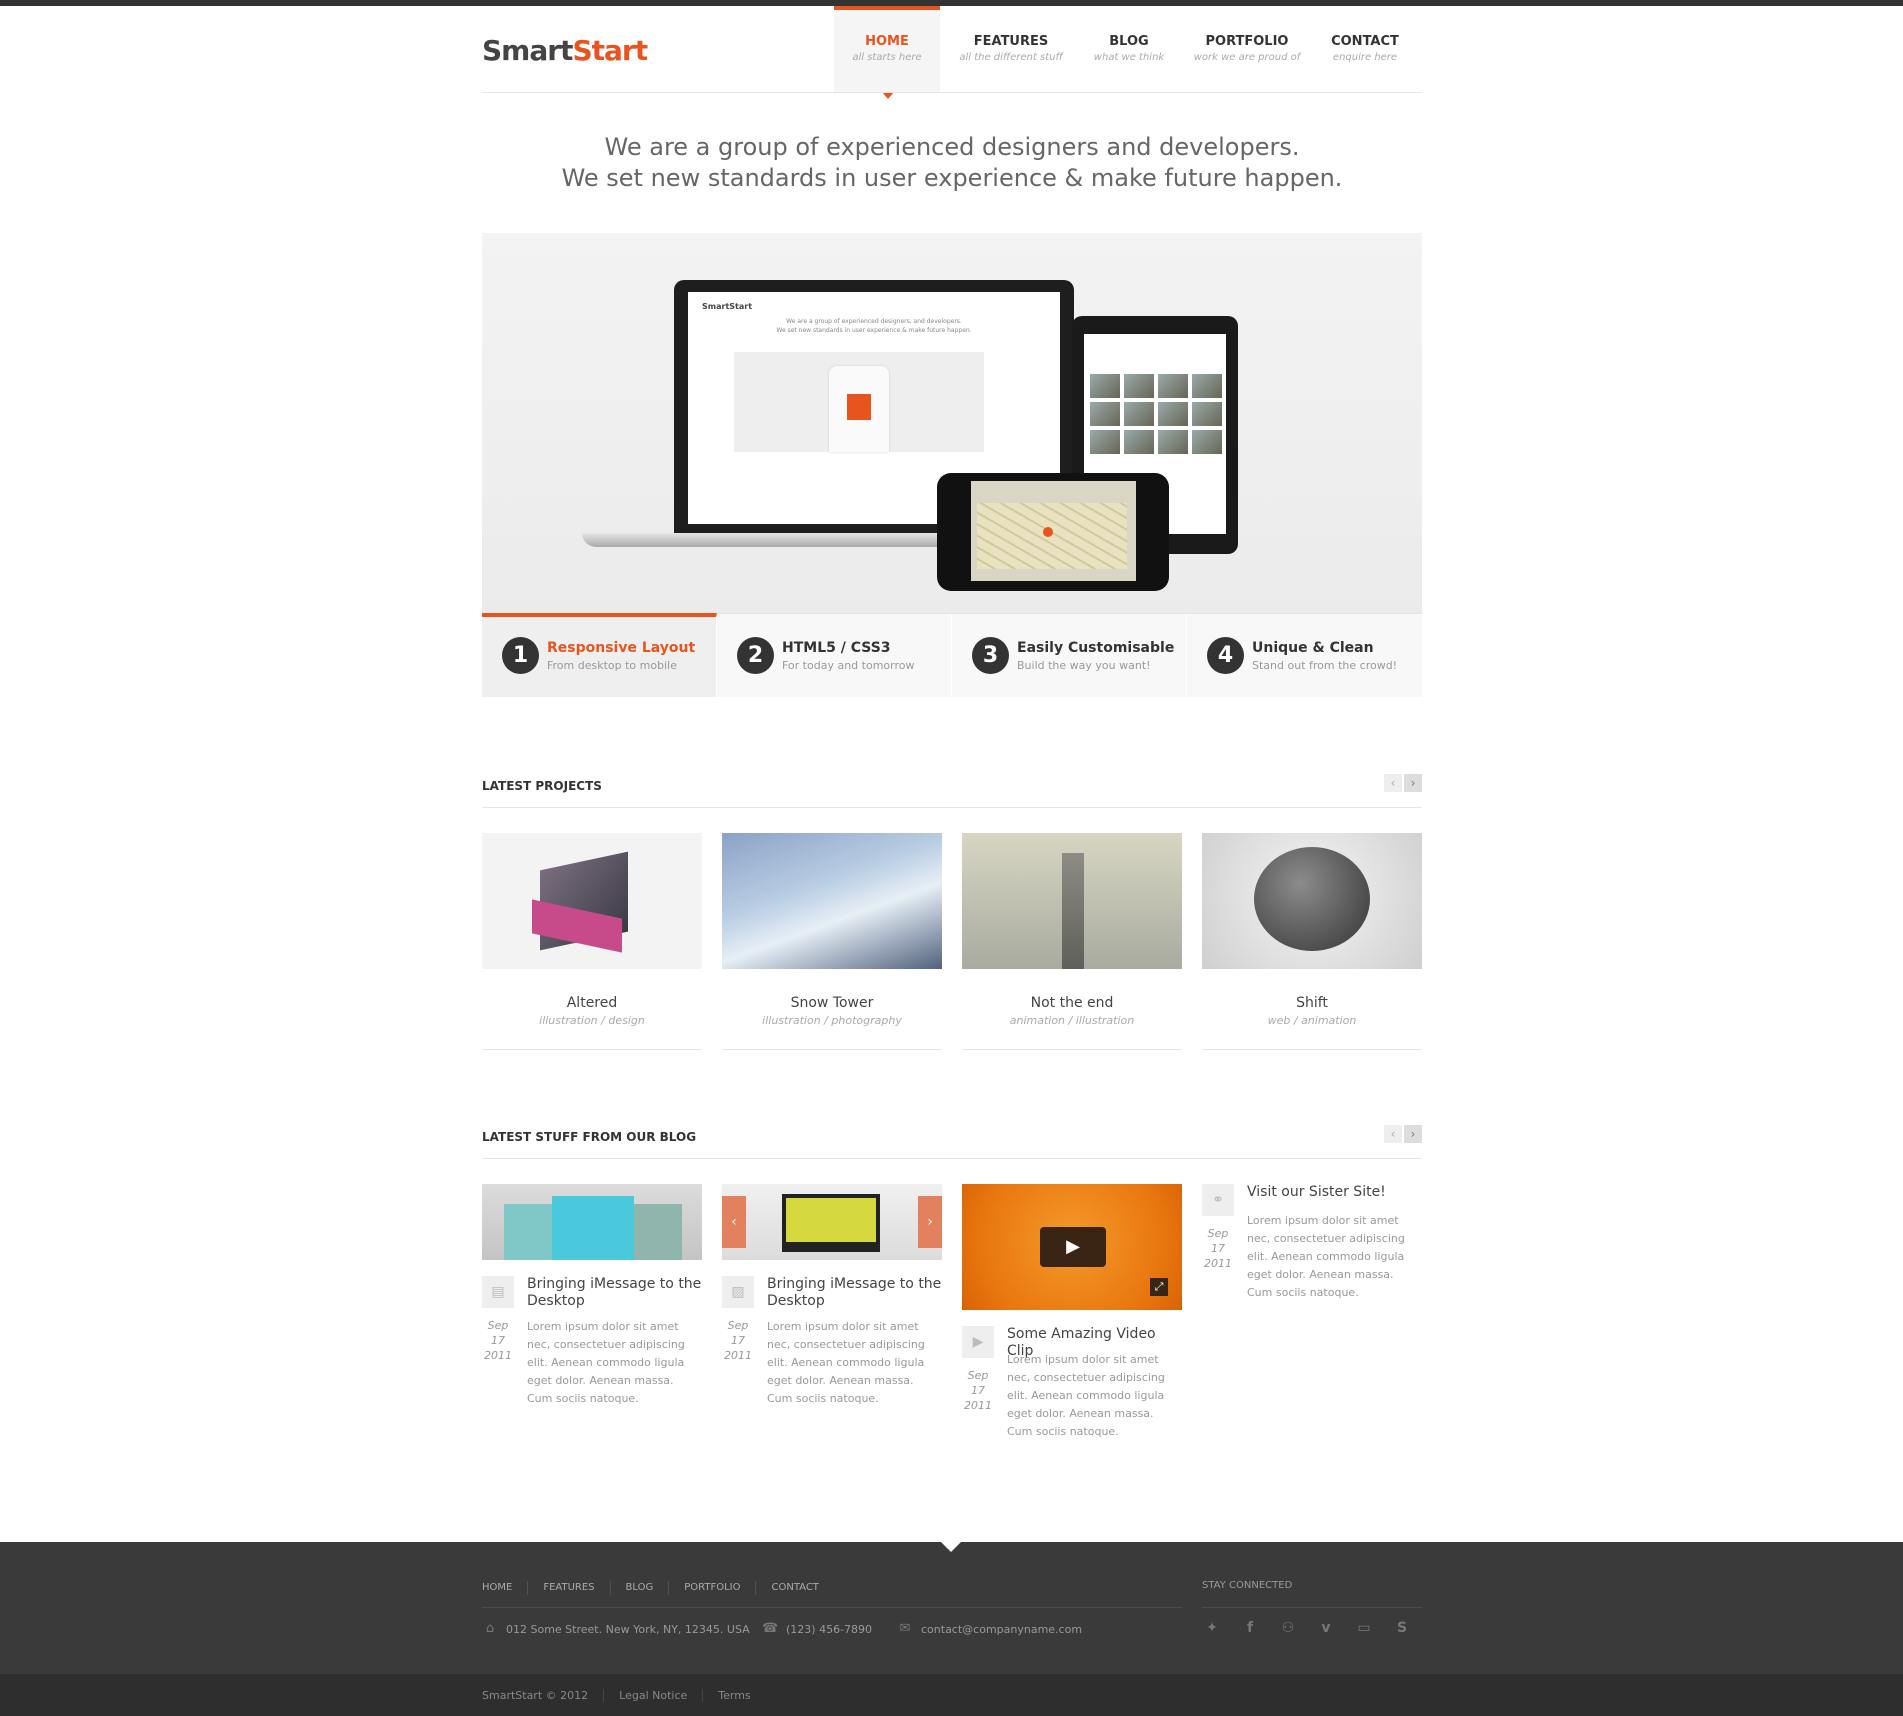  I want to click on project-title: Altered, so click(592, 1003).